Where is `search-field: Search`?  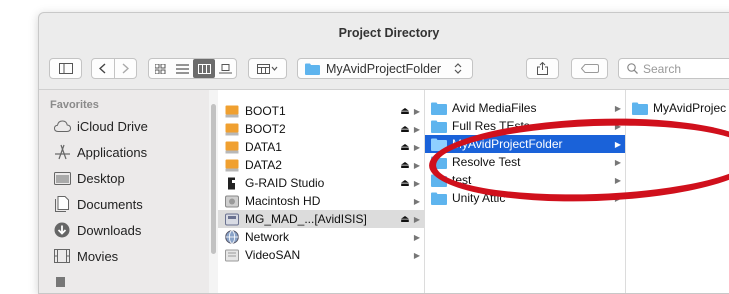
search-field: Search is located at coordinates (673, 68).